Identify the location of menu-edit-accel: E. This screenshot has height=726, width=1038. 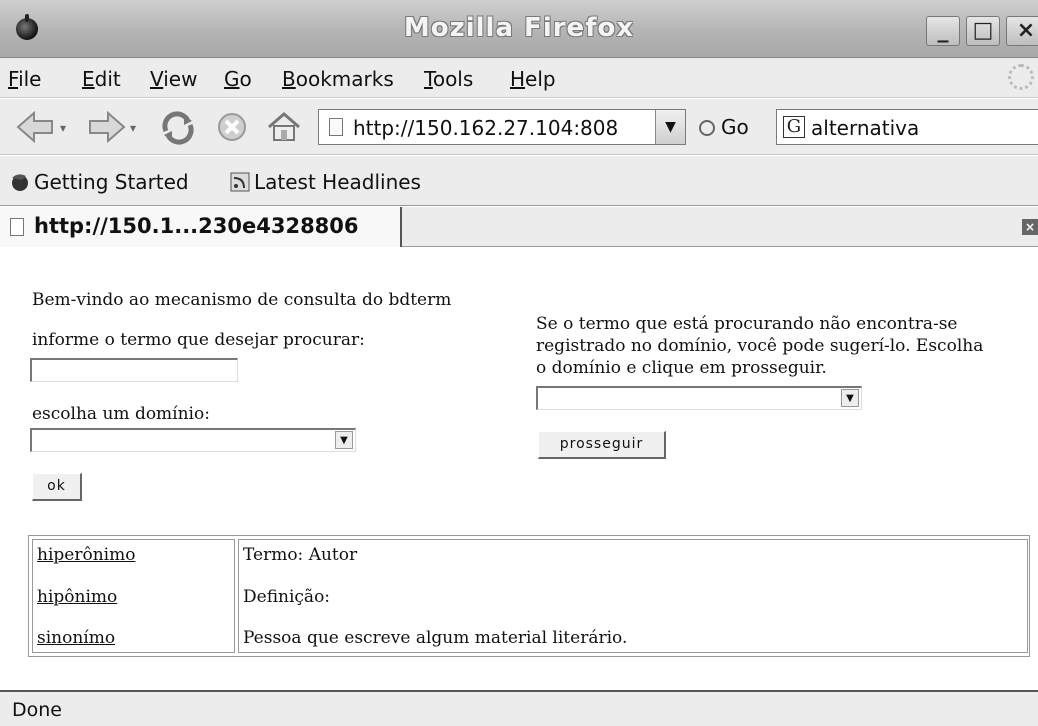
(88, 79).